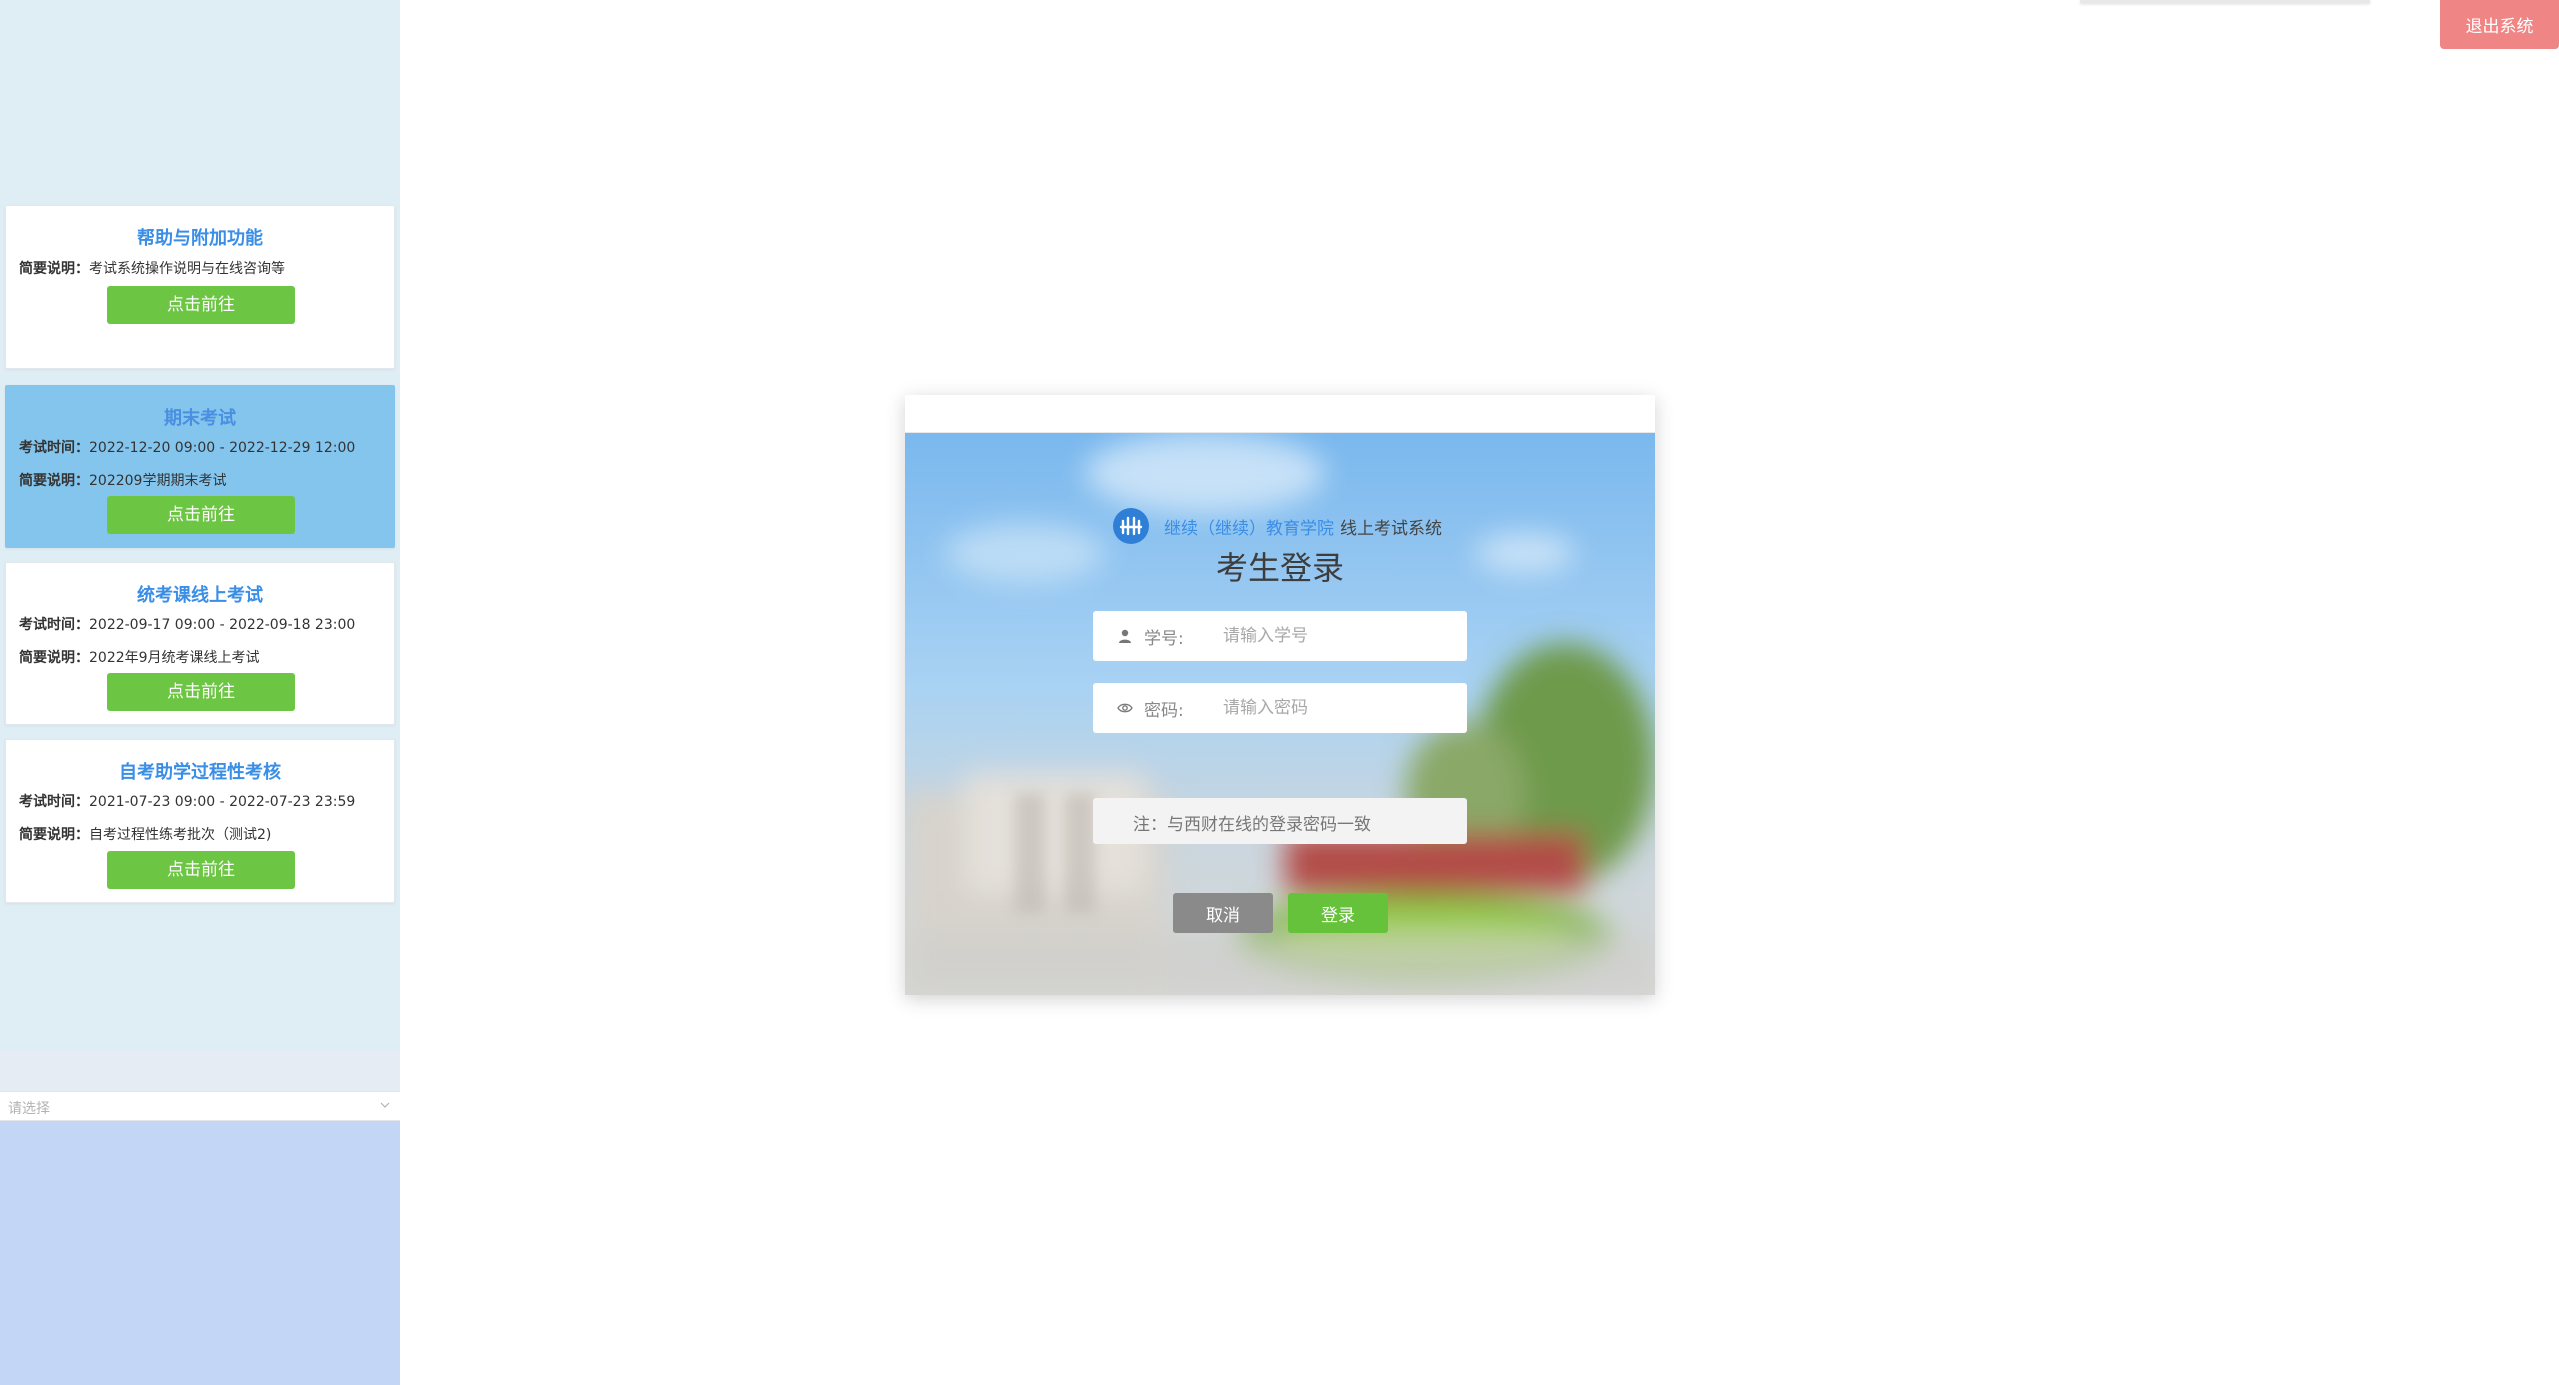 This screenshot has width=2559, height=1385. I want to click on card-time: 考试时间：2022-12-20 09:00 - 2022-12-29 12:00, so click(187, 447).